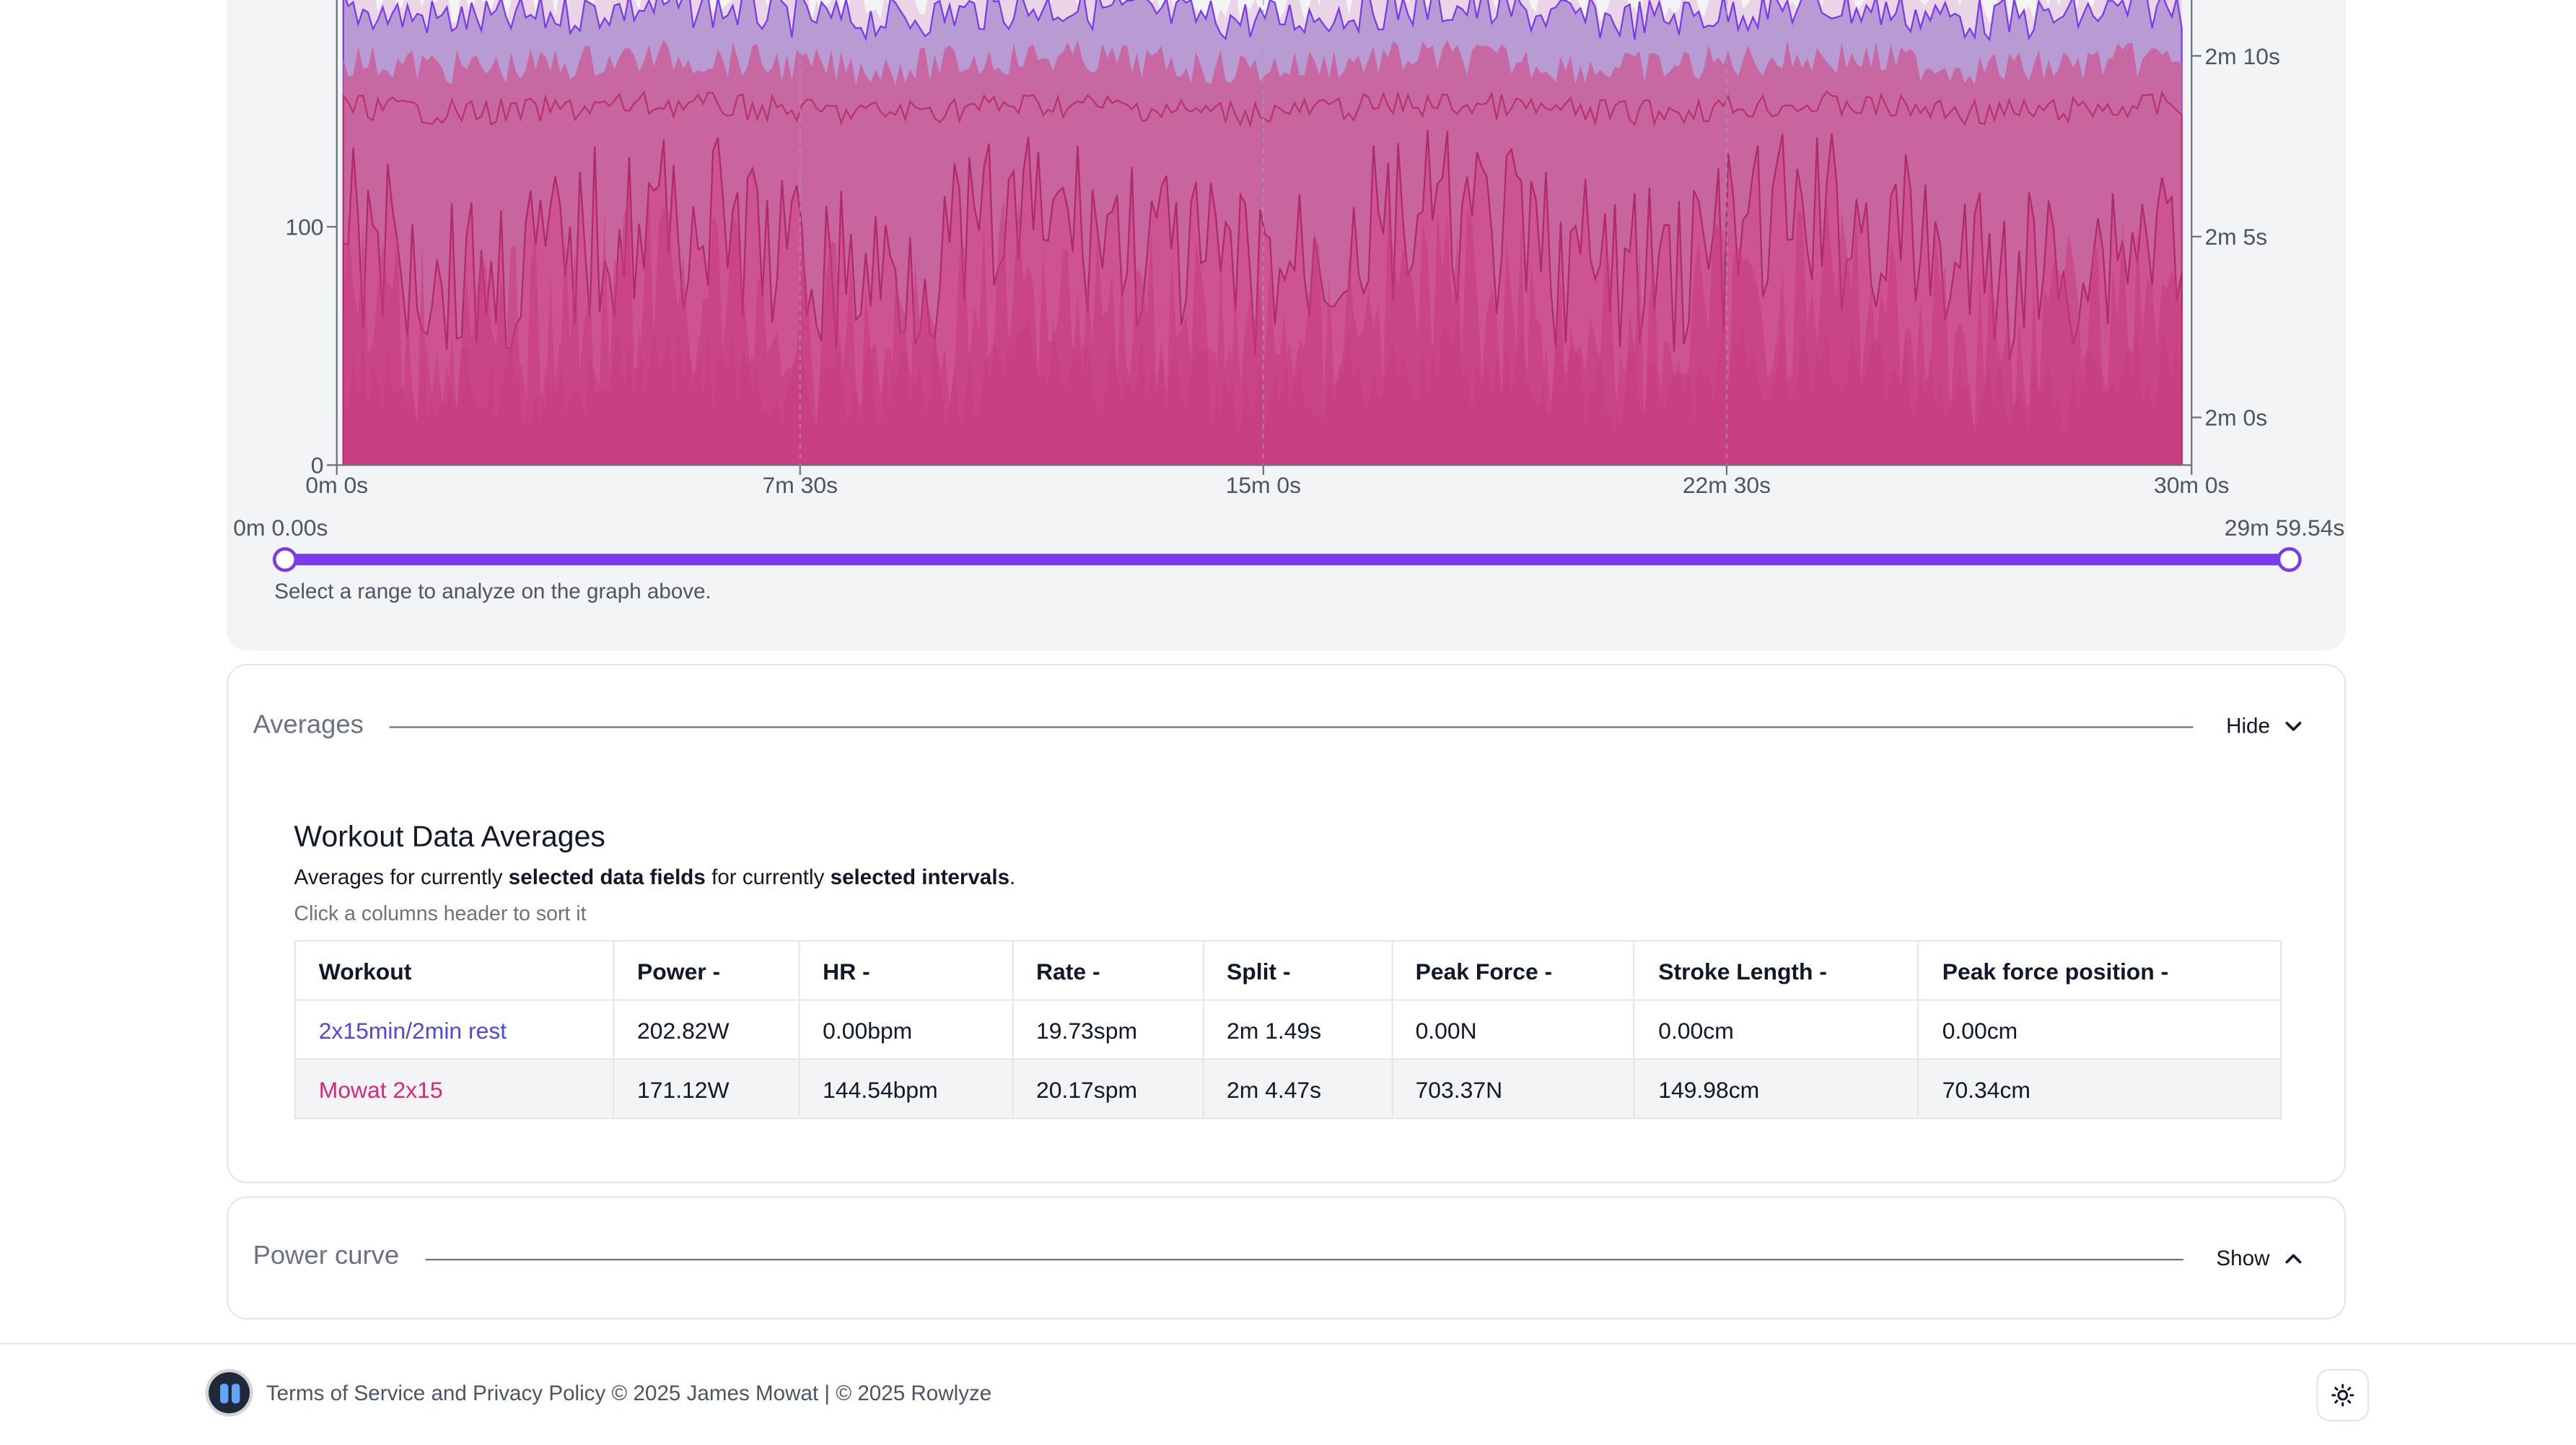 The image size is (2576, 1445). I want to click on table-cell: 703.37N, so click(1513, 1088).